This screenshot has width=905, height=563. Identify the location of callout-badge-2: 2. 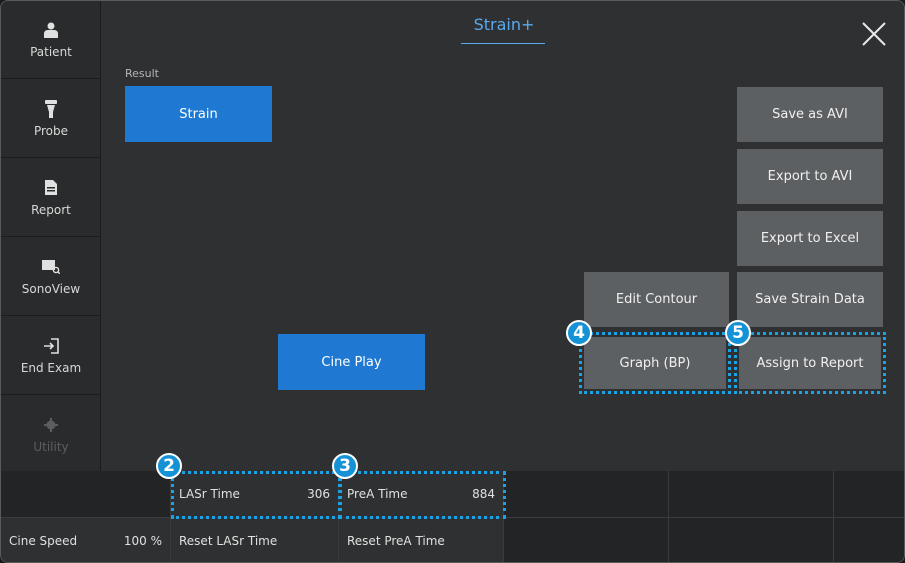
(169, 466).